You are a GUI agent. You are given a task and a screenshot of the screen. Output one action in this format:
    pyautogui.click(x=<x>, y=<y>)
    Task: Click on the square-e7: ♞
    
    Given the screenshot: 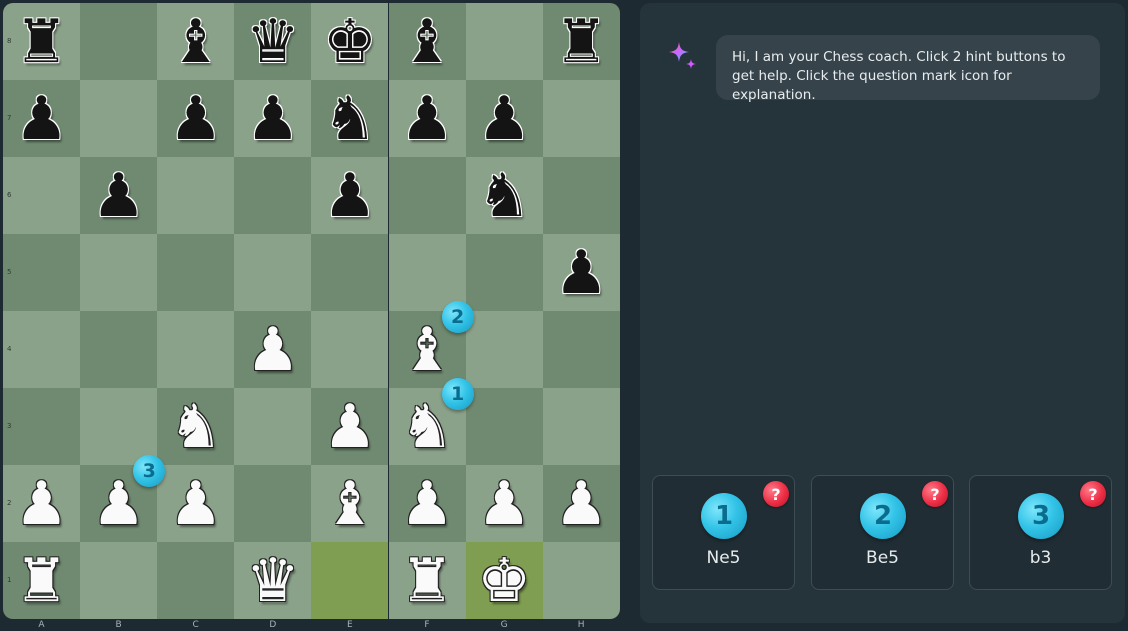 What is the action you would take?
    pyautogui.click(x=350, y=118)
    